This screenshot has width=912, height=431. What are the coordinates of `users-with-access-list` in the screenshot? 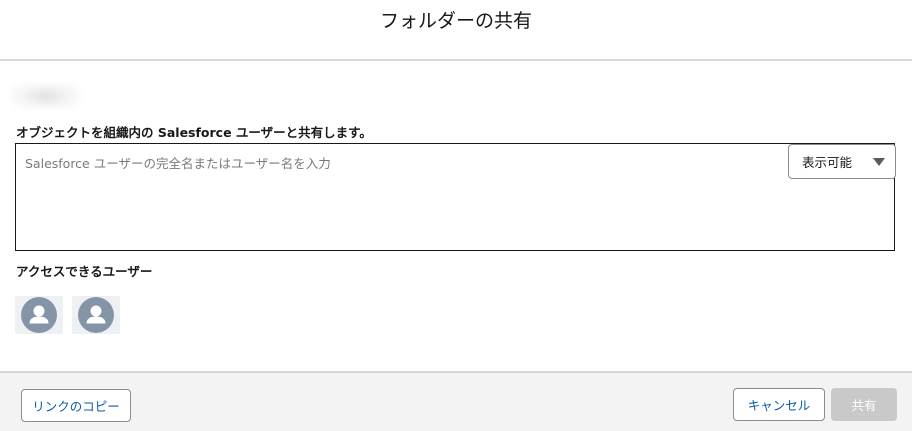 It's located at (67, 315).